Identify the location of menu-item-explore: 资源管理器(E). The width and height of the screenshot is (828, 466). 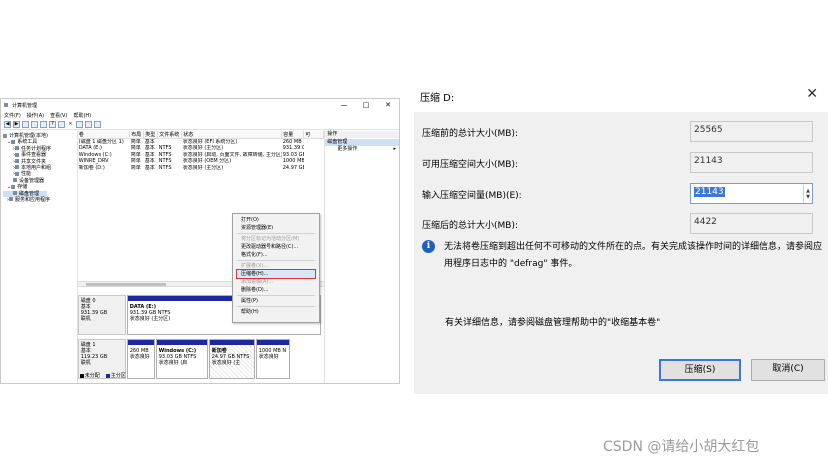
(276, 228).